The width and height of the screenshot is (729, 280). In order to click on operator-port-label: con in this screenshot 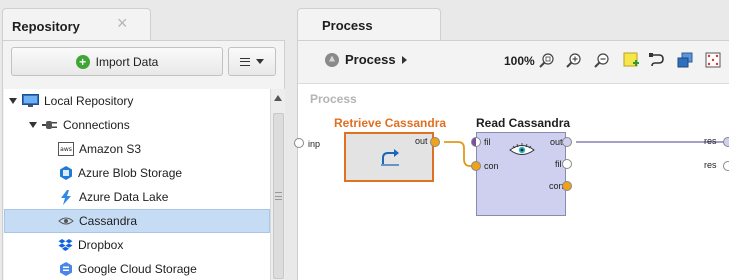, I will do `click(491, 166)`.